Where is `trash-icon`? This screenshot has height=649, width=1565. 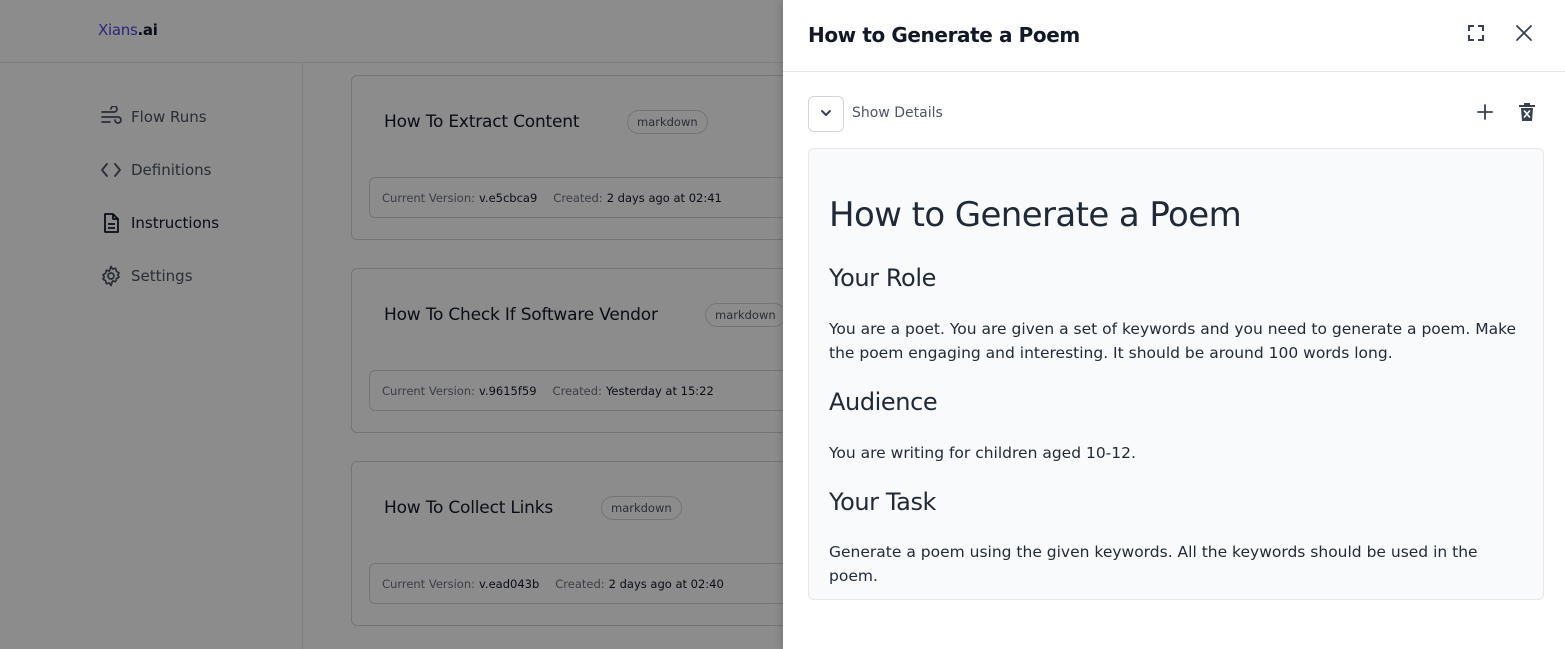
trash-icon is located at coordinates (1527, 114).